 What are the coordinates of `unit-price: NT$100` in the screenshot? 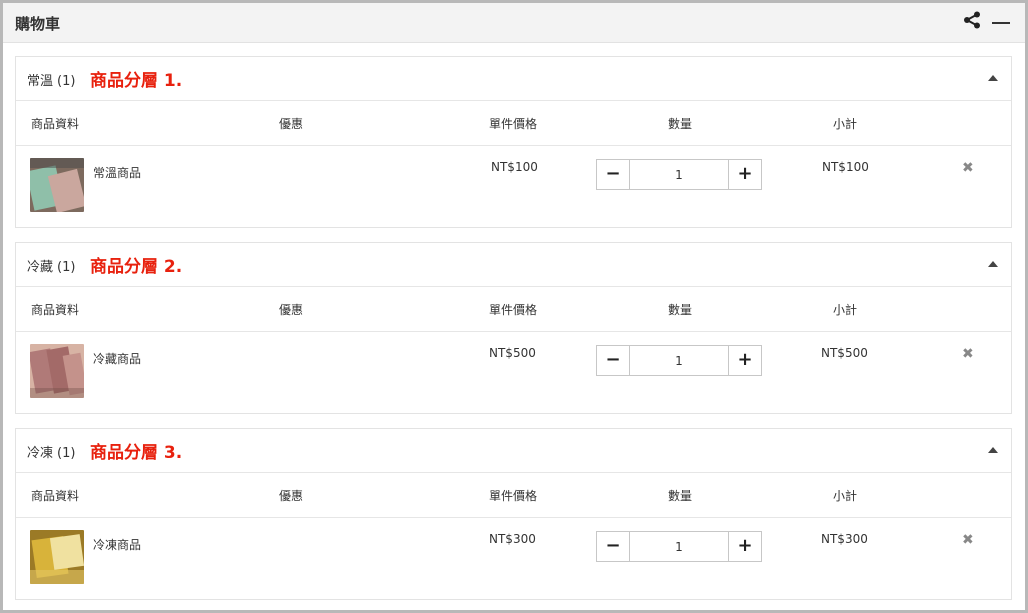 It's located at (514, 167).